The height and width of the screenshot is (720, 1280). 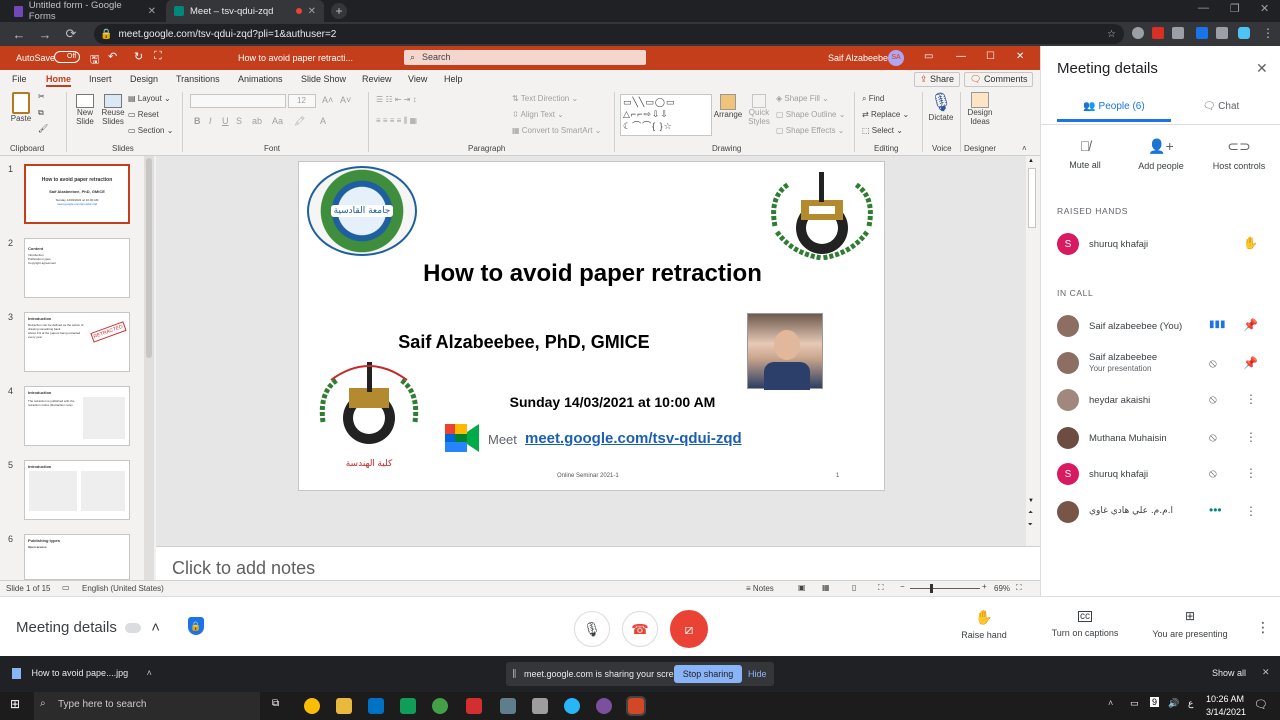 What do you see at coordinates (312, 706) in the screenshot?
I see `chrome-taskbar-icon` at bounding box center [312, 706].